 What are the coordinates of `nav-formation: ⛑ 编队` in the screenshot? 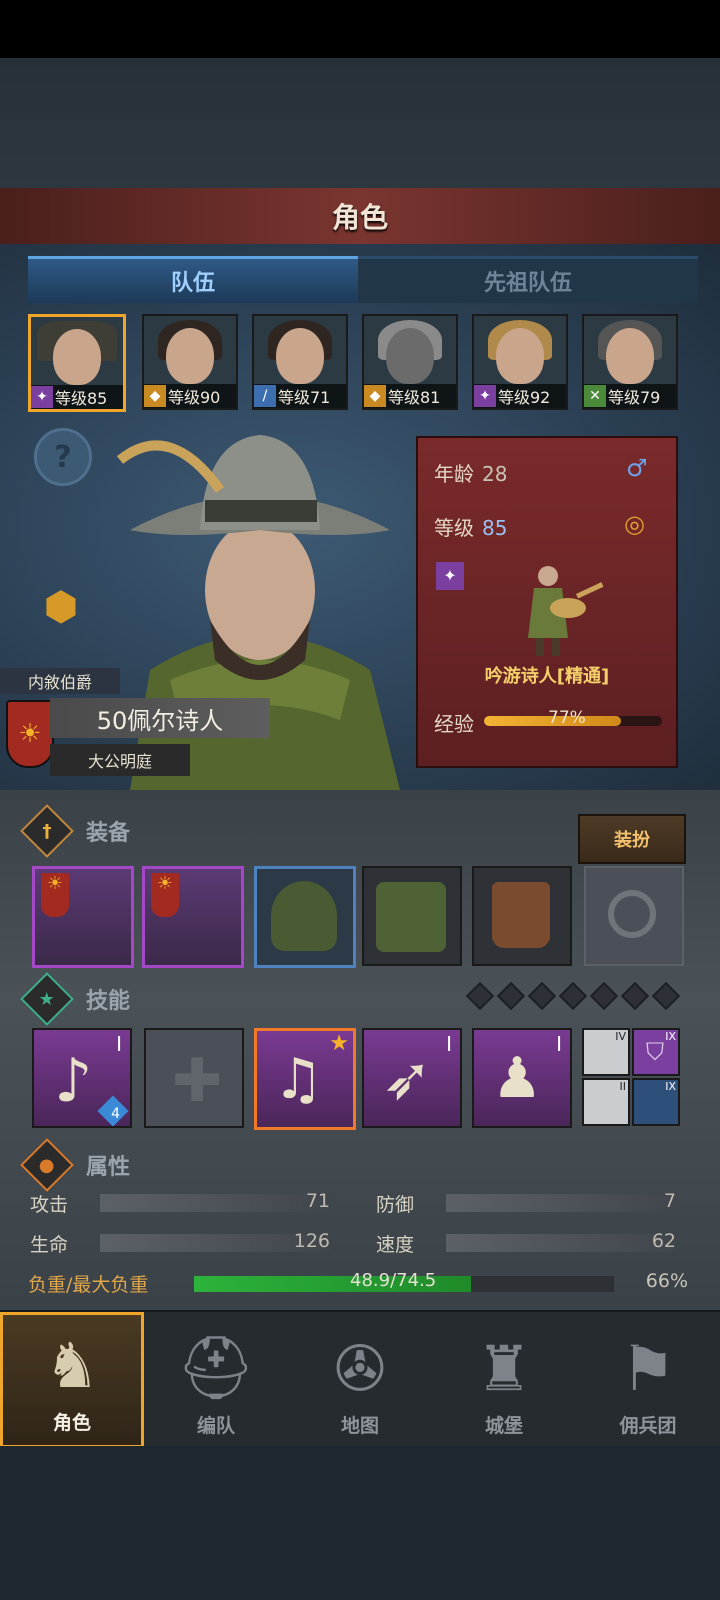 It's located at (216, 1380).